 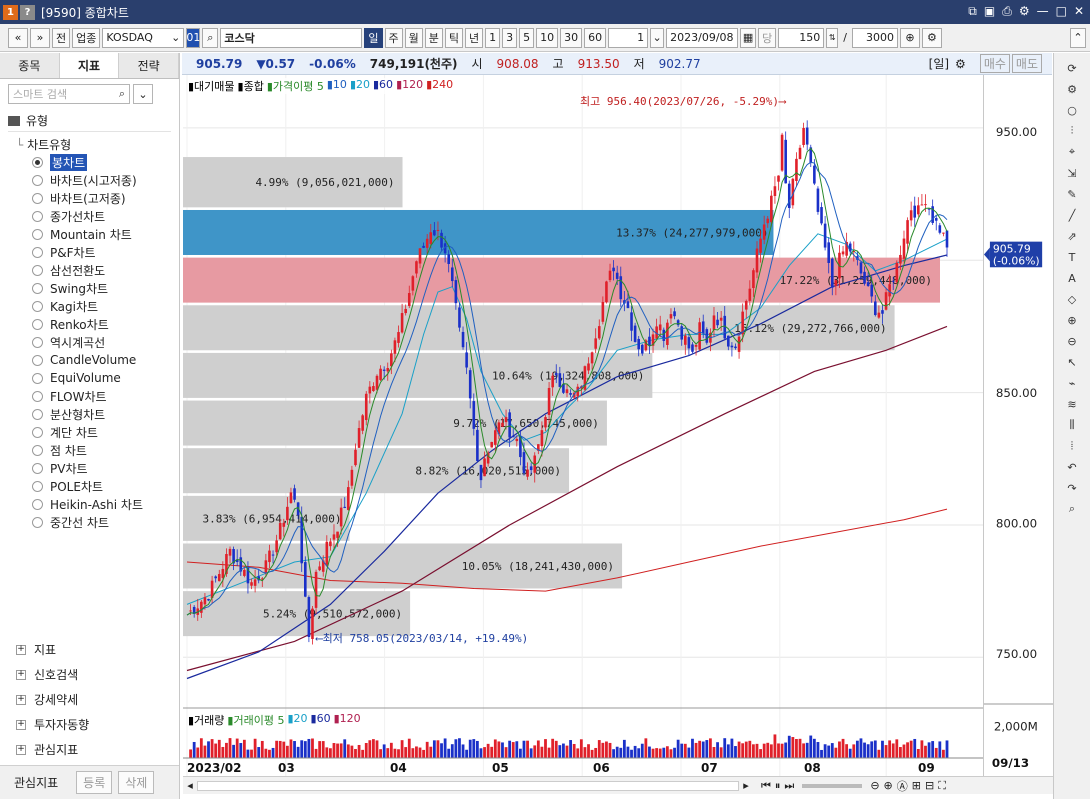 I want to click on auto-icon: ⇗, so click(x=1072, y=236).